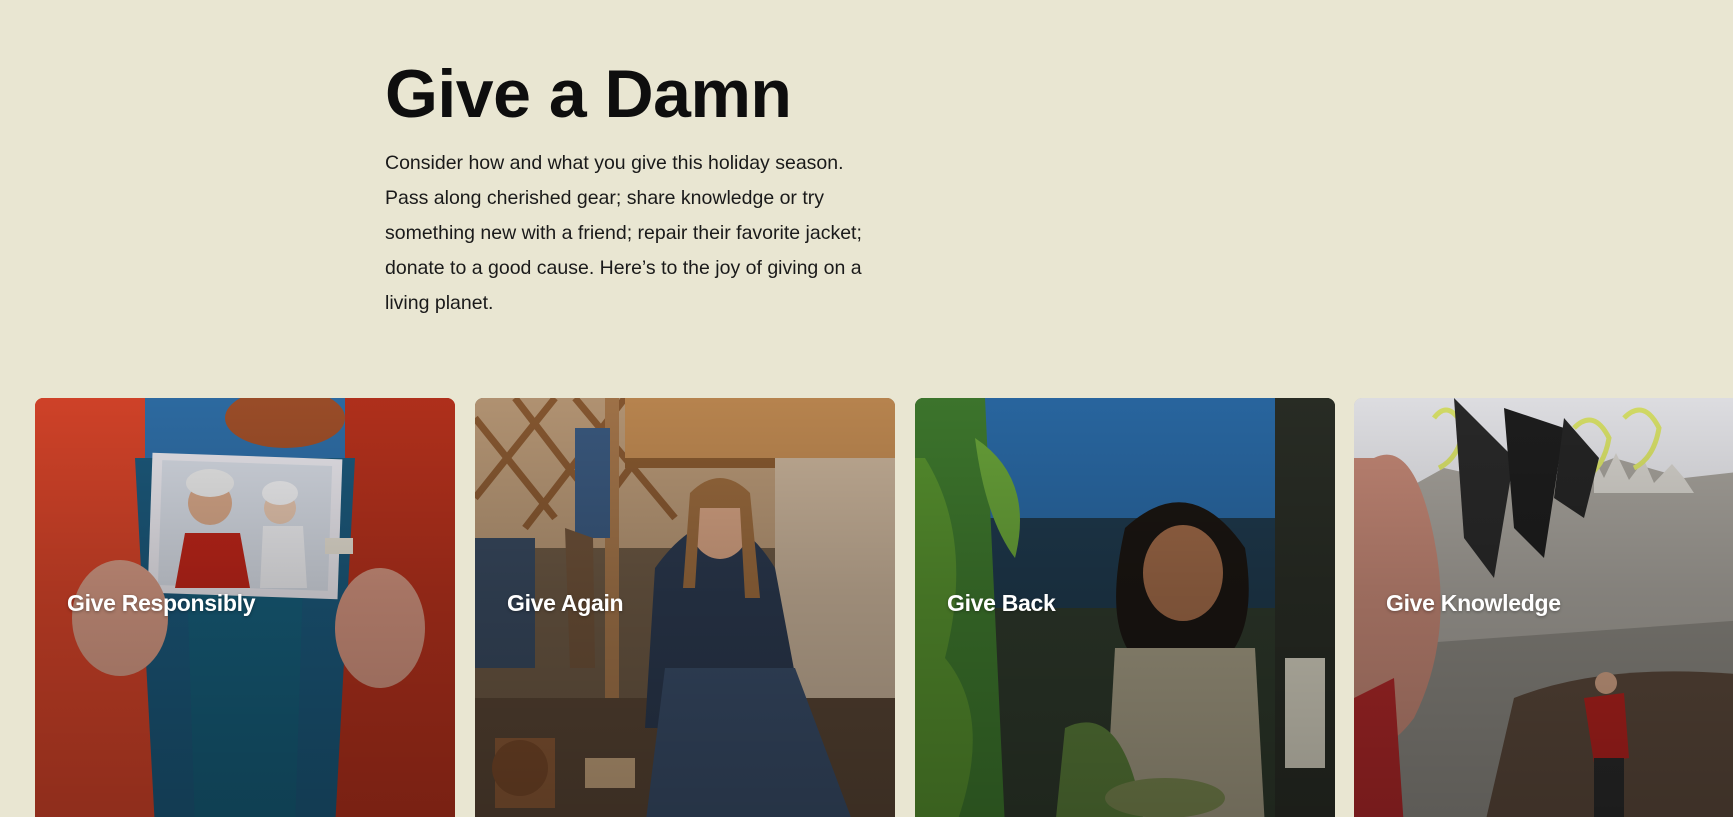 This screenshot has height=817, width=1733. Describe the element at coordinates (1001, 603) in the screenshot. I see `card-label: Give Back` at that location.